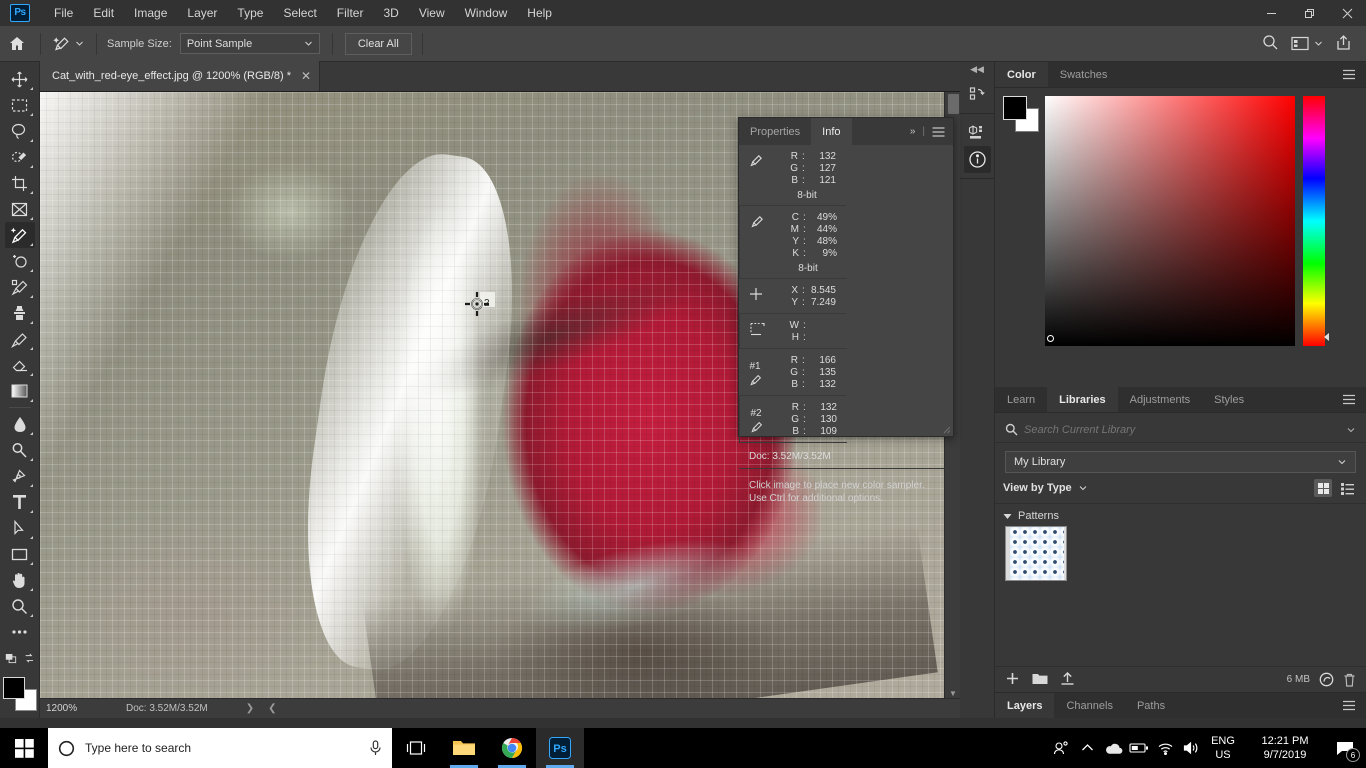  What do you see at coordinates (1165, 748) in the screenshot?
I see `wifi-icon` at bounding box center [1165, 748].